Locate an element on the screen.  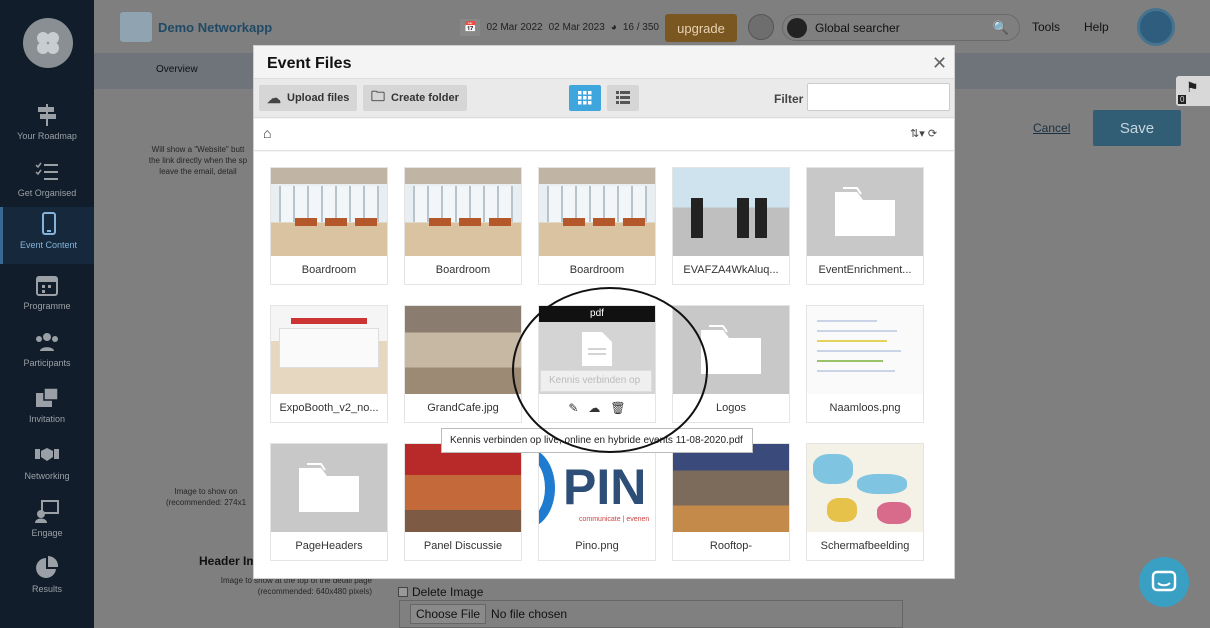
sort-icon: ⇅▾ is located at coordinates (917, 134).